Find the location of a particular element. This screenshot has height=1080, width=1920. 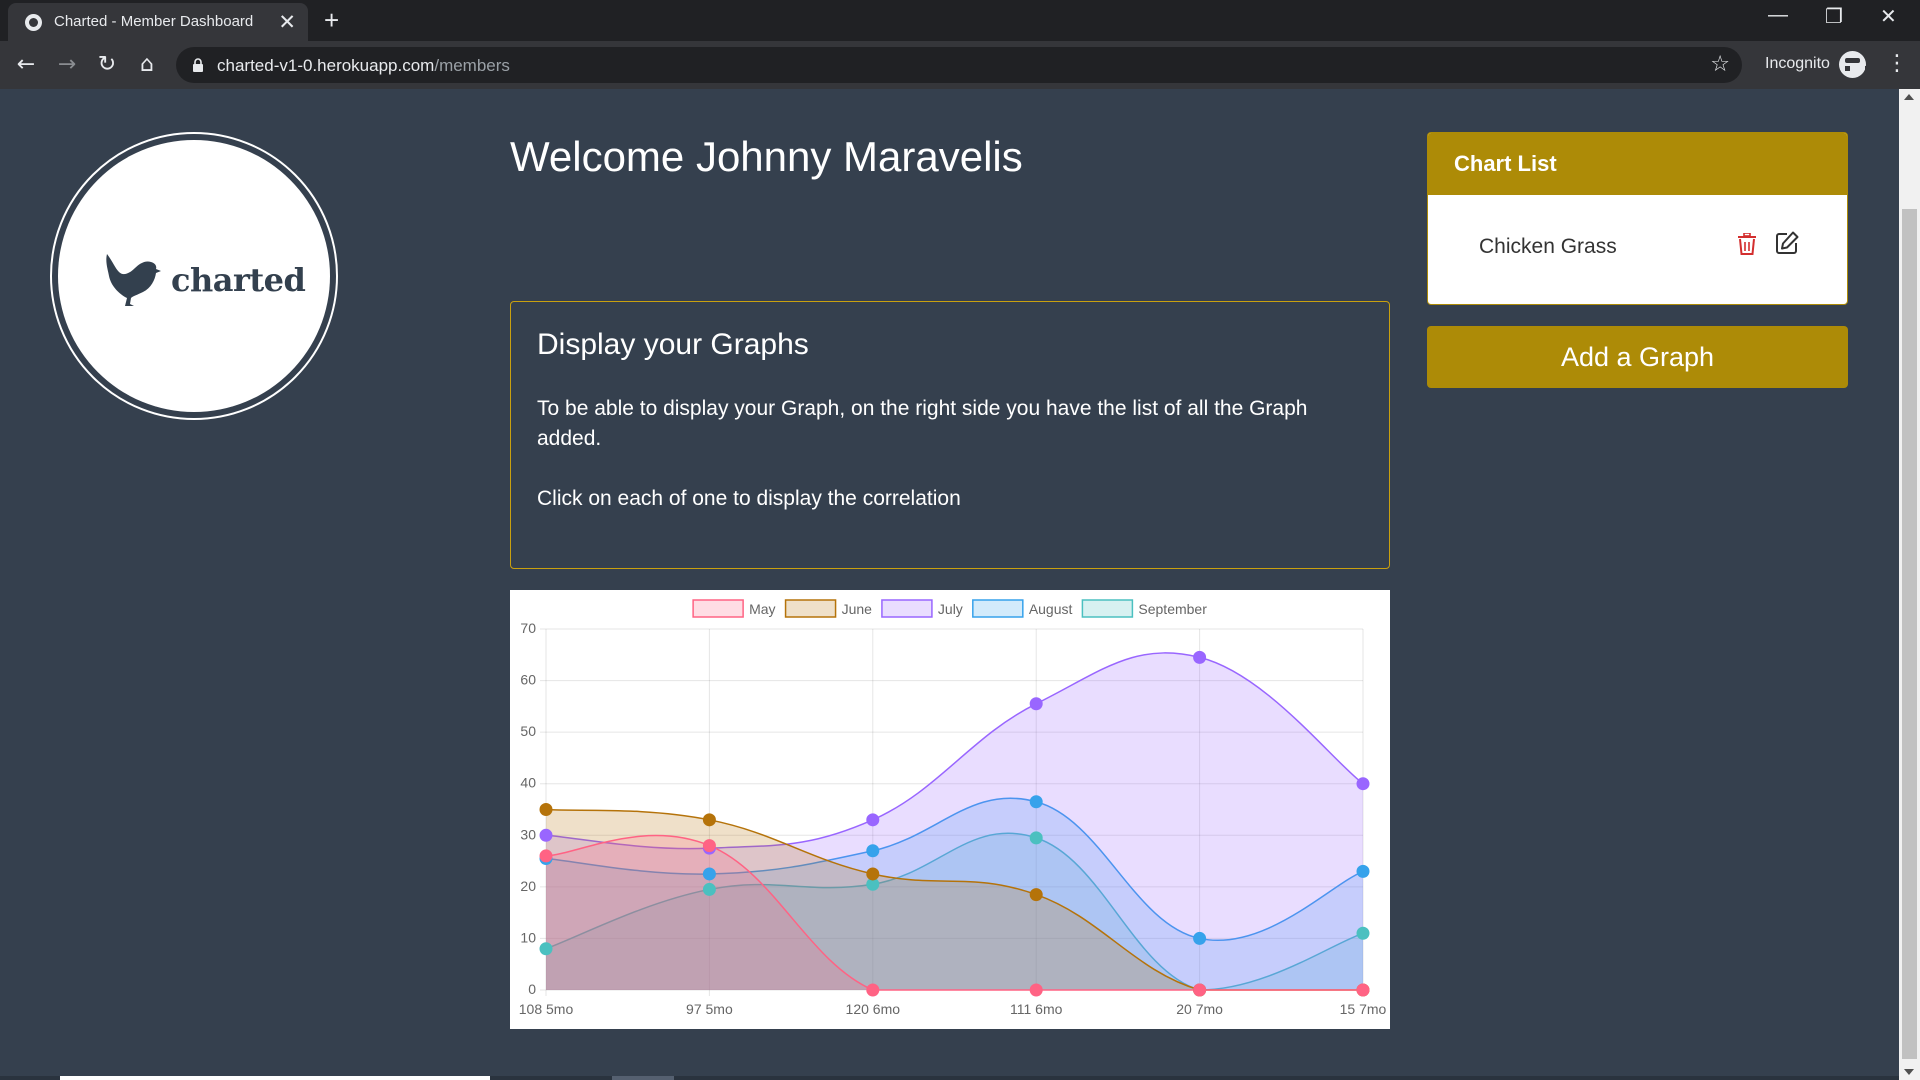

y-tick-label: 30 is located at coordinates (528, 834).